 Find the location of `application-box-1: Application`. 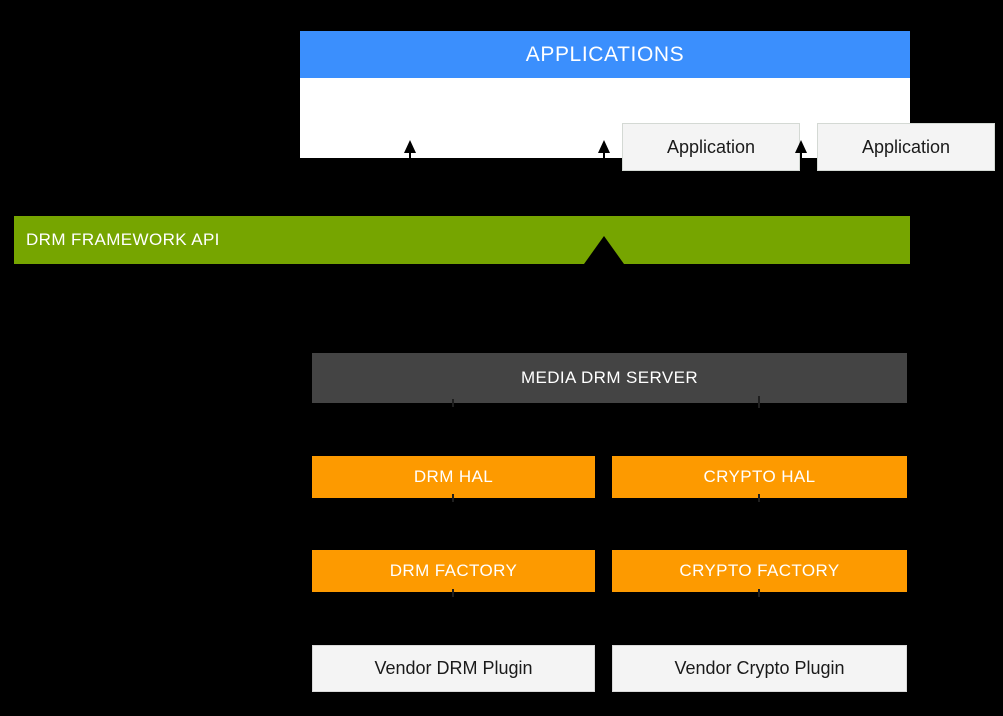

application-box-1: Application is located at coordinates (711, 147).